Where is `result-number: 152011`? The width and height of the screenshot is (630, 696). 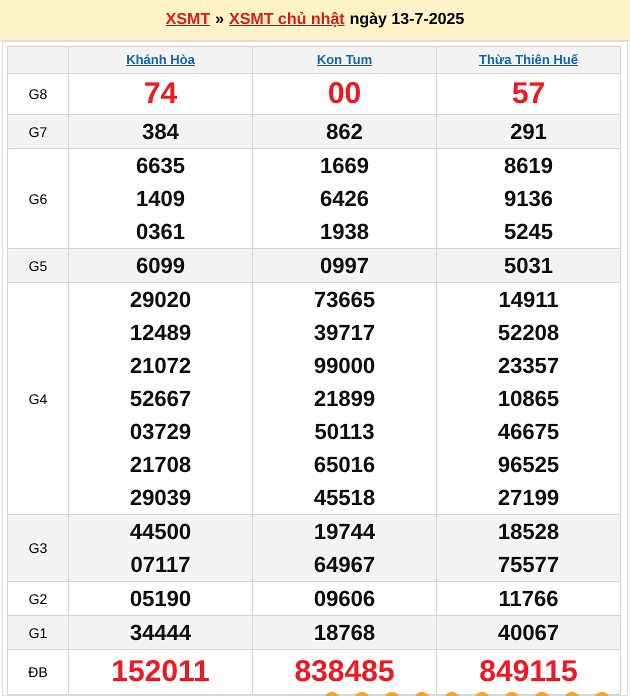 result-number: 152011 is located at coordinates (160, 672).